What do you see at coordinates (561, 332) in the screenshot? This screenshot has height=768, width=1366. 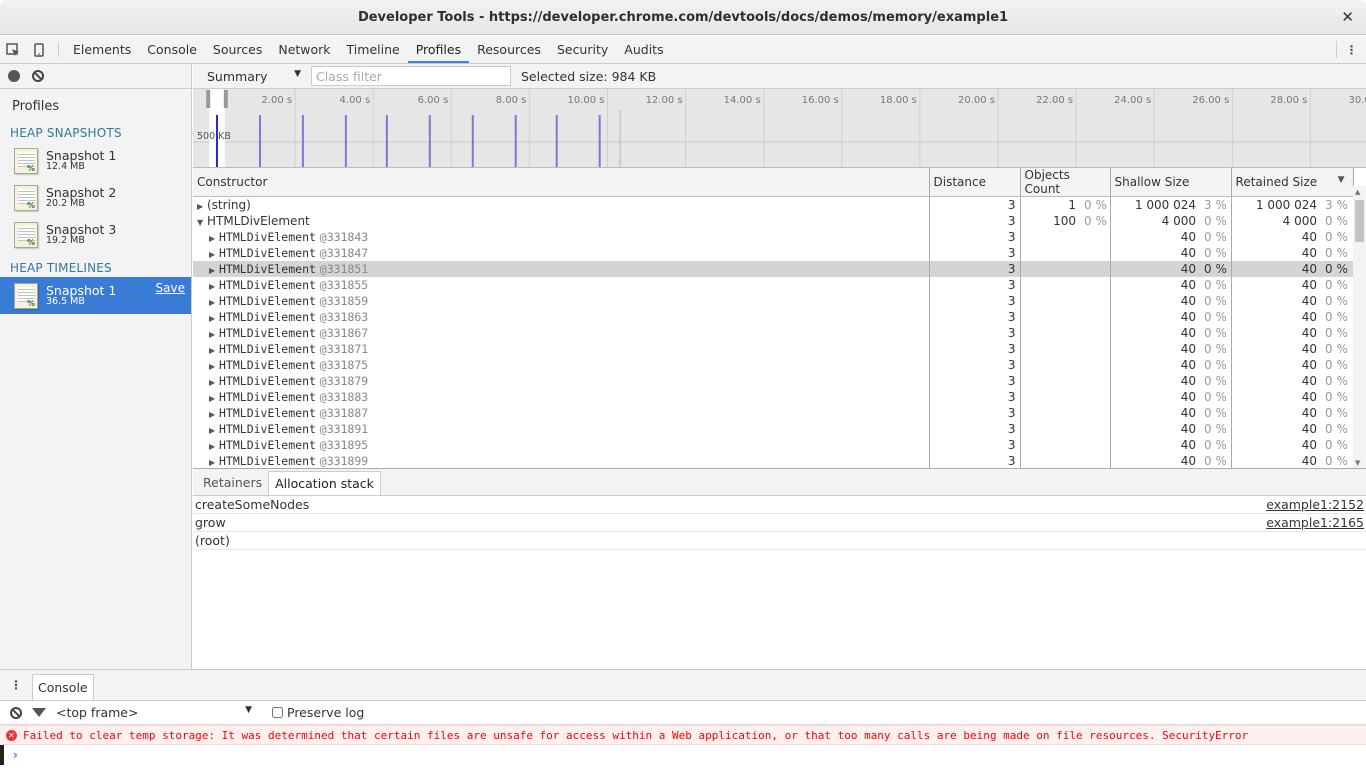 I see `constructor-cell: ▶ HTMLDivElement @331867` at bounding box center [561, 332].